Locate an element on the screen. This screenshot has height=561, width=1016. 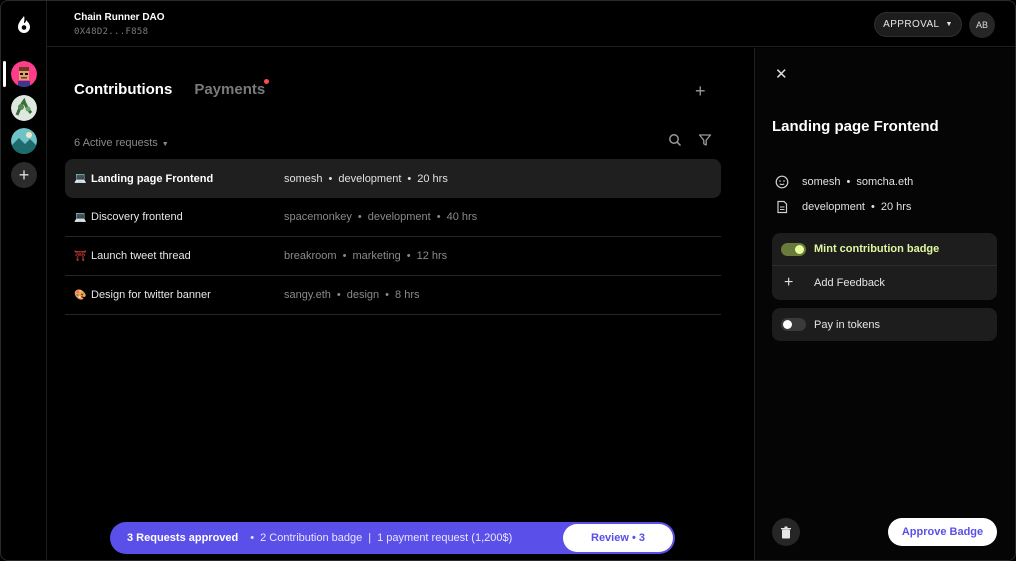
detail-title: Landing page Frontend is located at coordinates (855, 126).